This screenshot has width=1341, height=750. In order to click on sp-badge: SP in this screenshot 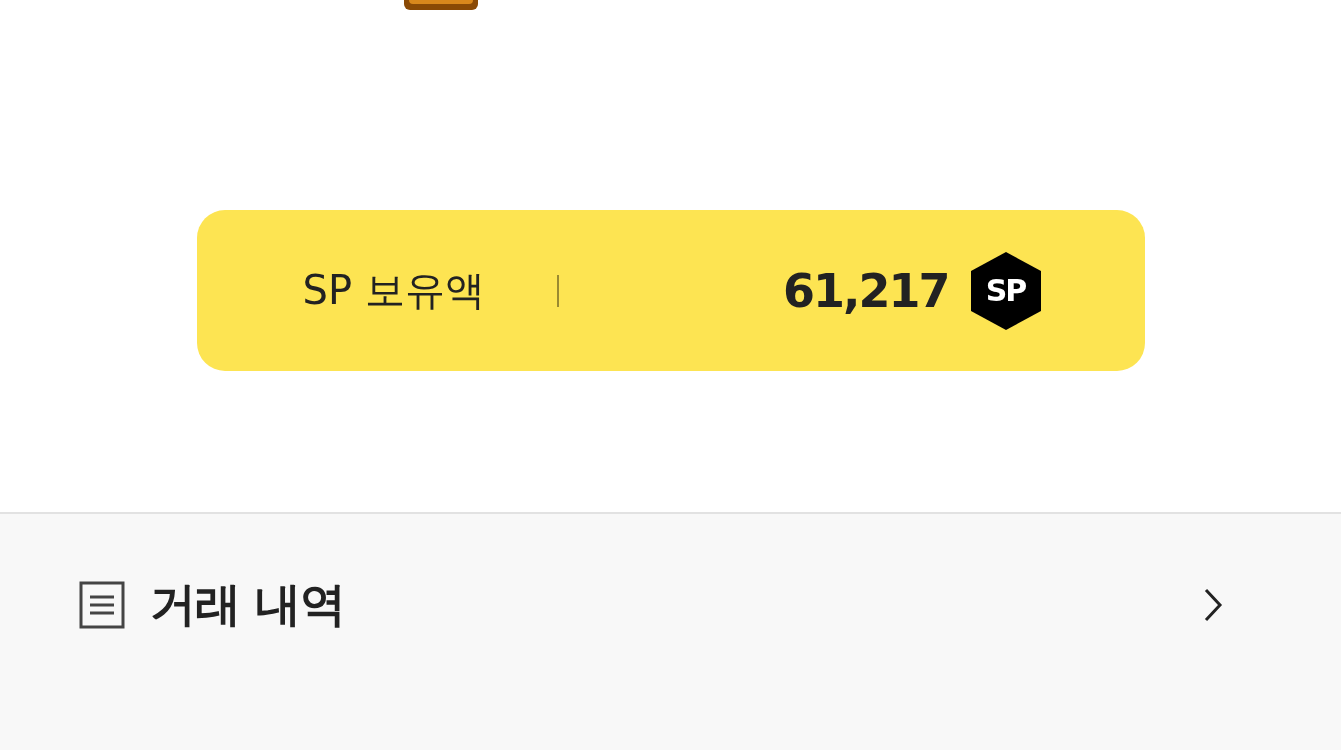, I will do `click(1005, 290)`.